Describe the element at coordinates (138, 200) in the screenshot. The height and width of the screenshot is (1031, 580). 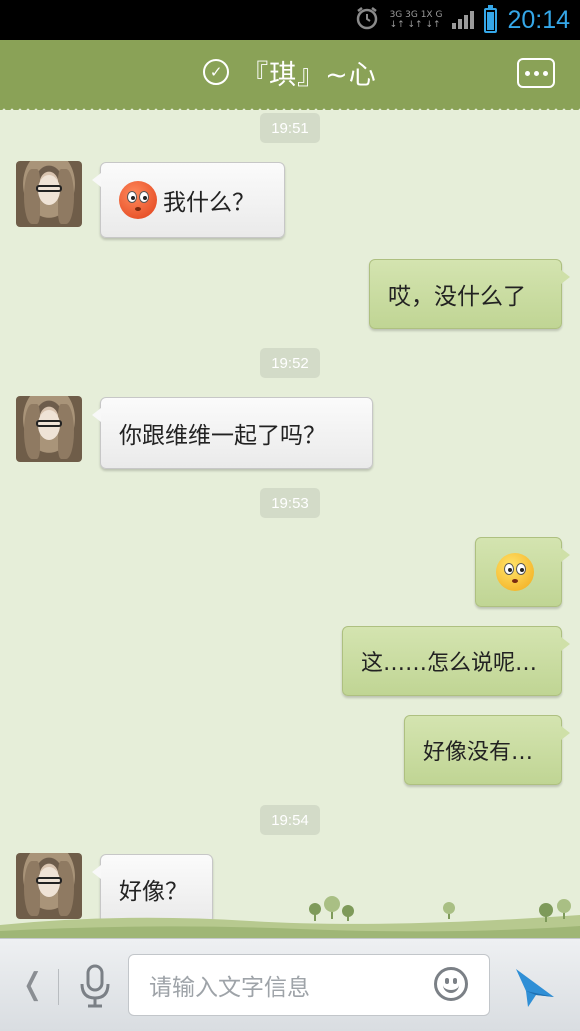
I see `blushing-face-emoji-icon` at that location.